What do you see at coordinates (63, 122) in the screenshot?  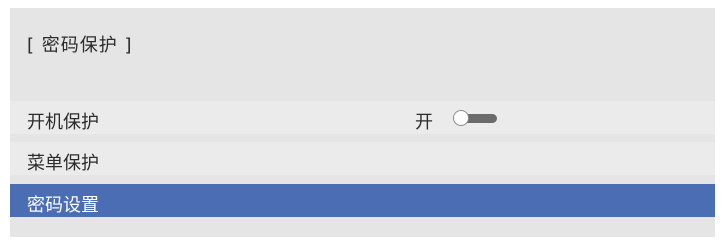 I see `menu-item-label: 开机保护` at bounding box center [63, 122].